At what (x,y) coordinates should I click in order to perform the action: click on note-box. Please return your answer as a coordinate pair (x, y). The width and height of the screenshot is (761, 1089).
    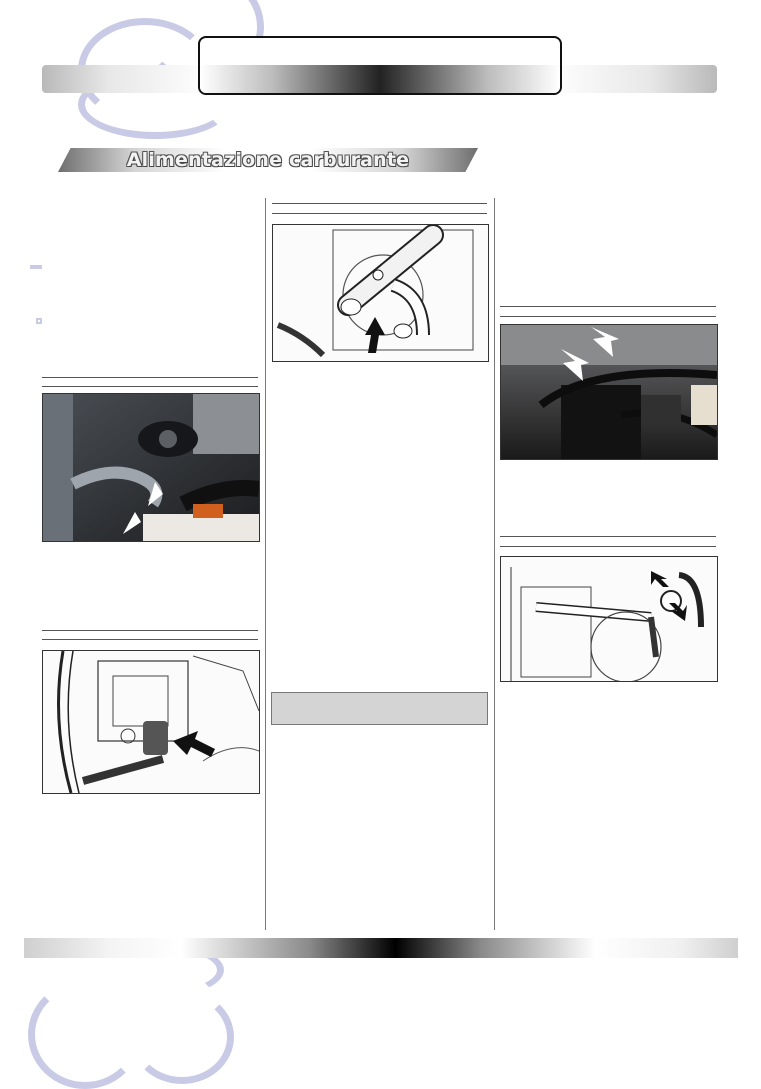
    Looking at the image, I should click on (379, 708).